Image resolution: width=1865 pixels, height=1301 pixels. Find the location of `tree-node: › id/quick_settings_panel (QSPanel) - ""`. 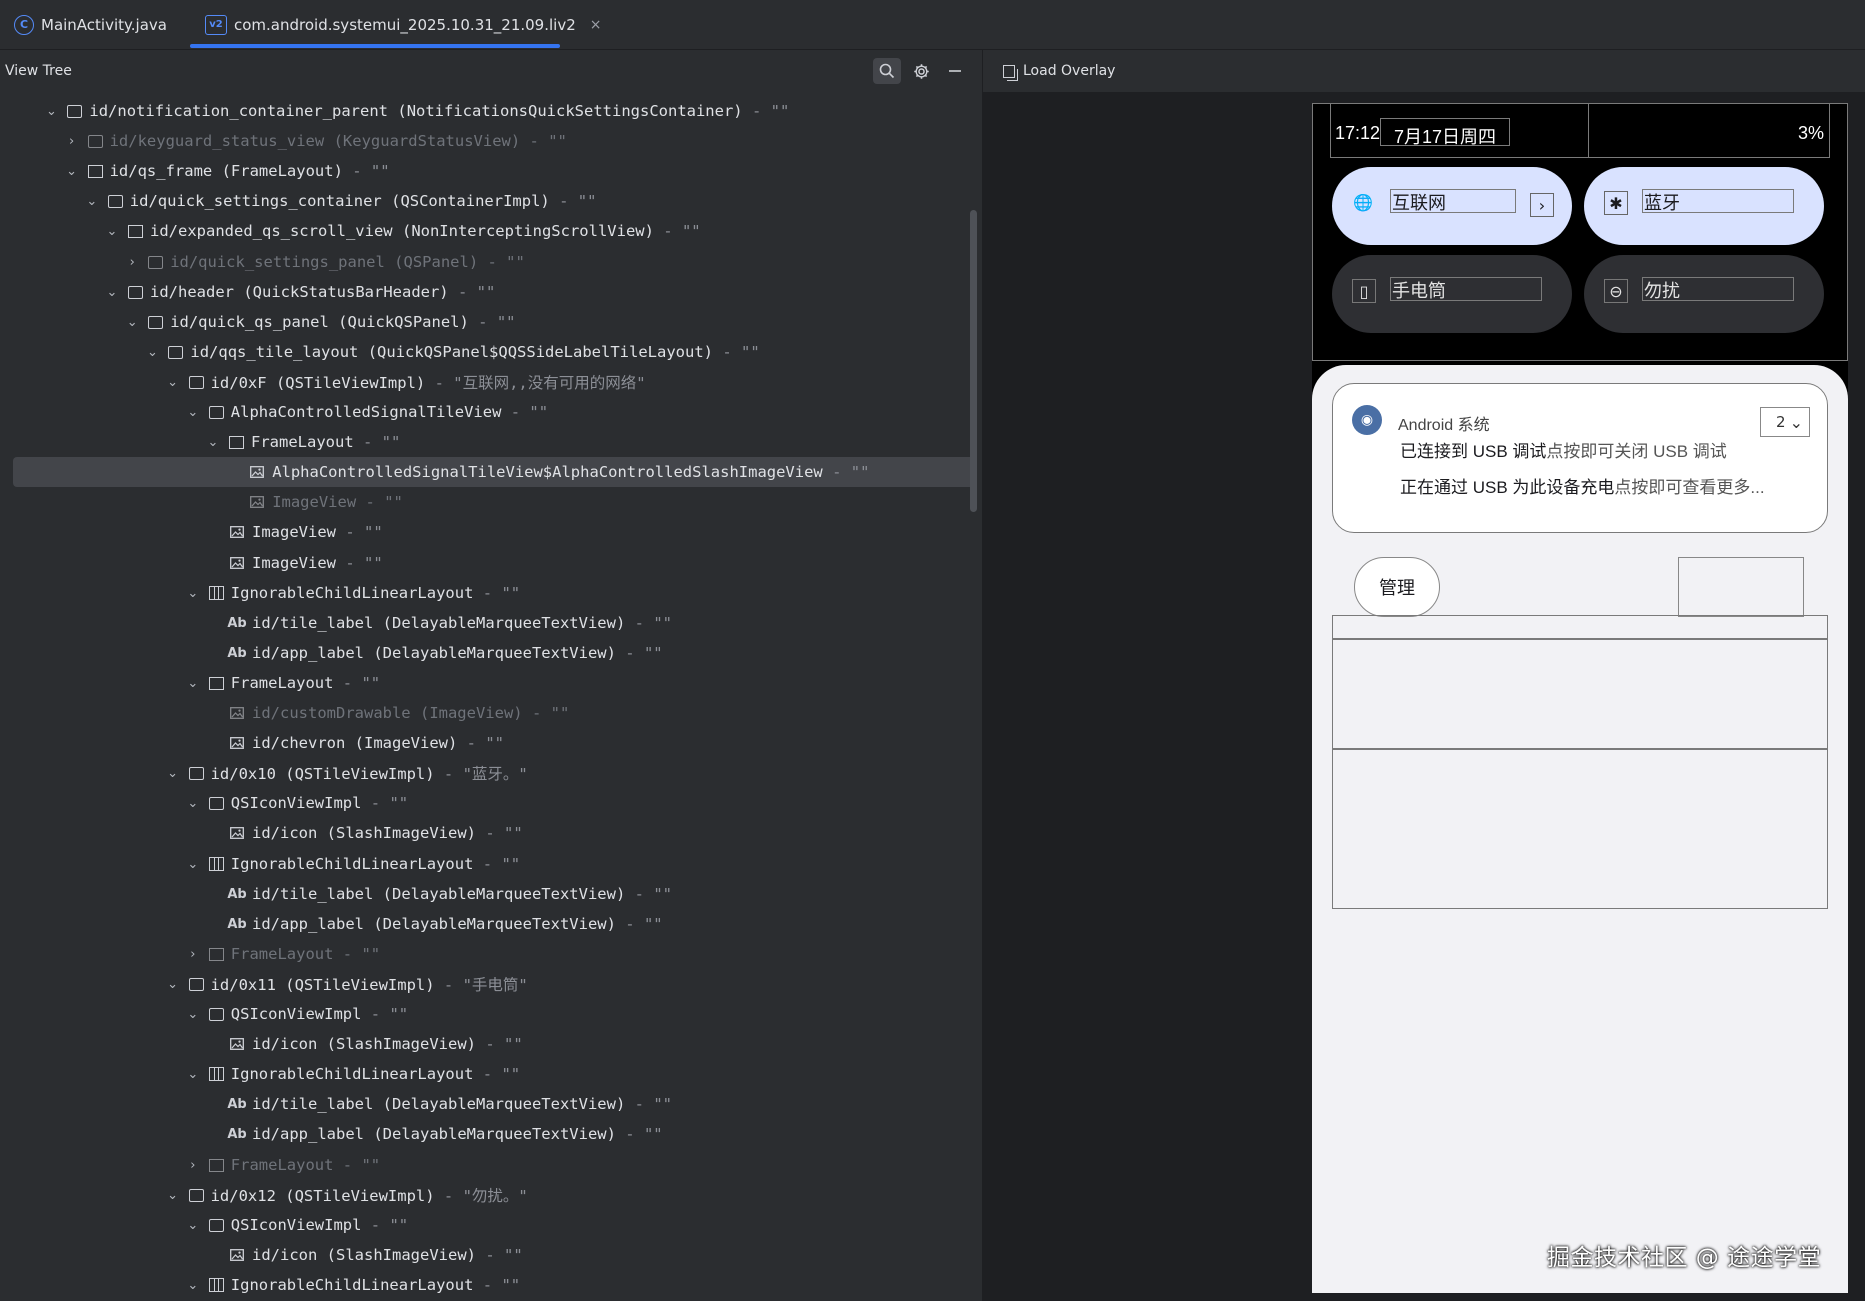

tree-node: › id/quick_settings_panel (QSPanel) - "" is located at coordinates (485, 262).